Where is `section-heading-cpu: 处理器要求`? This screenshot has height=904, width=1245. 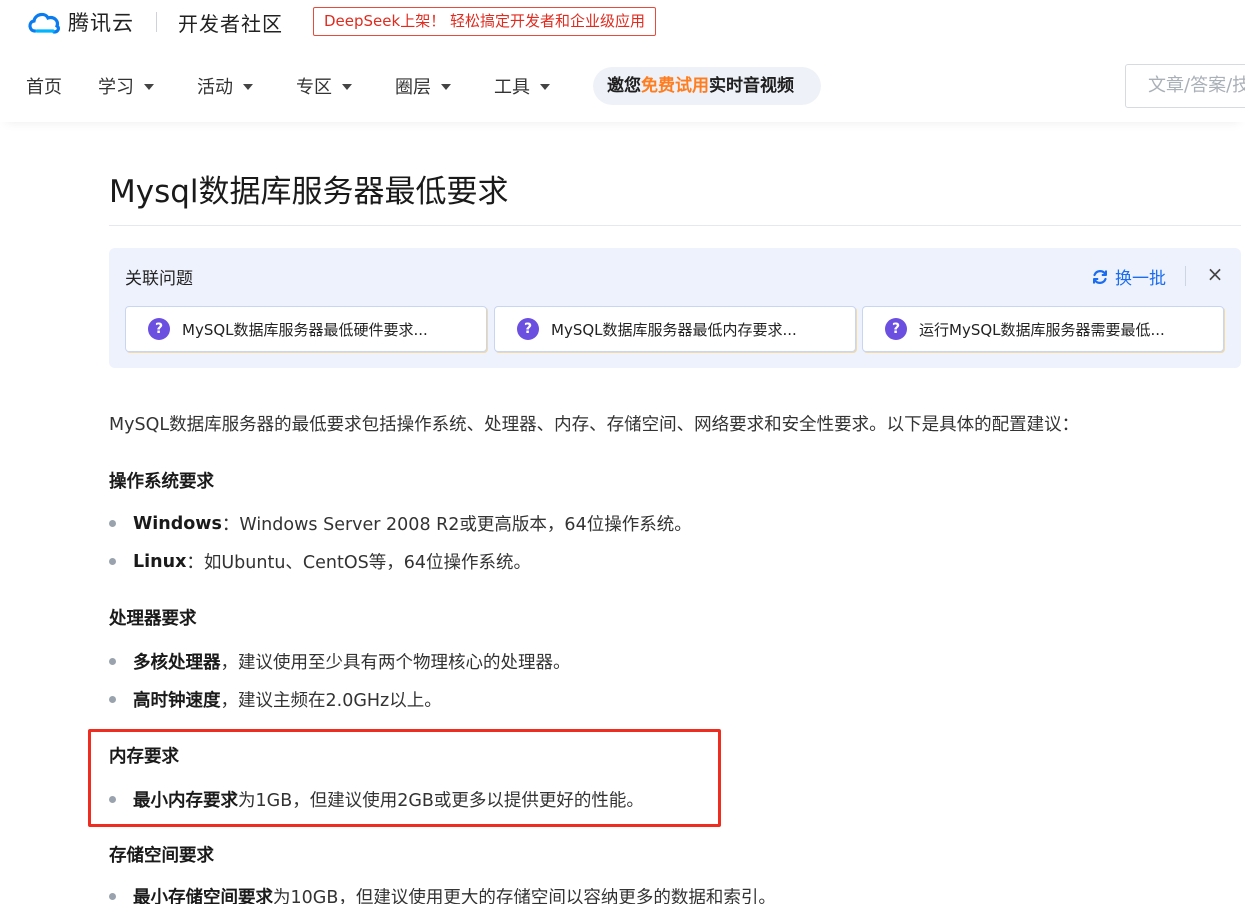
section-heading-cpu: 处理器要求 is located at coordinates (153, 619).